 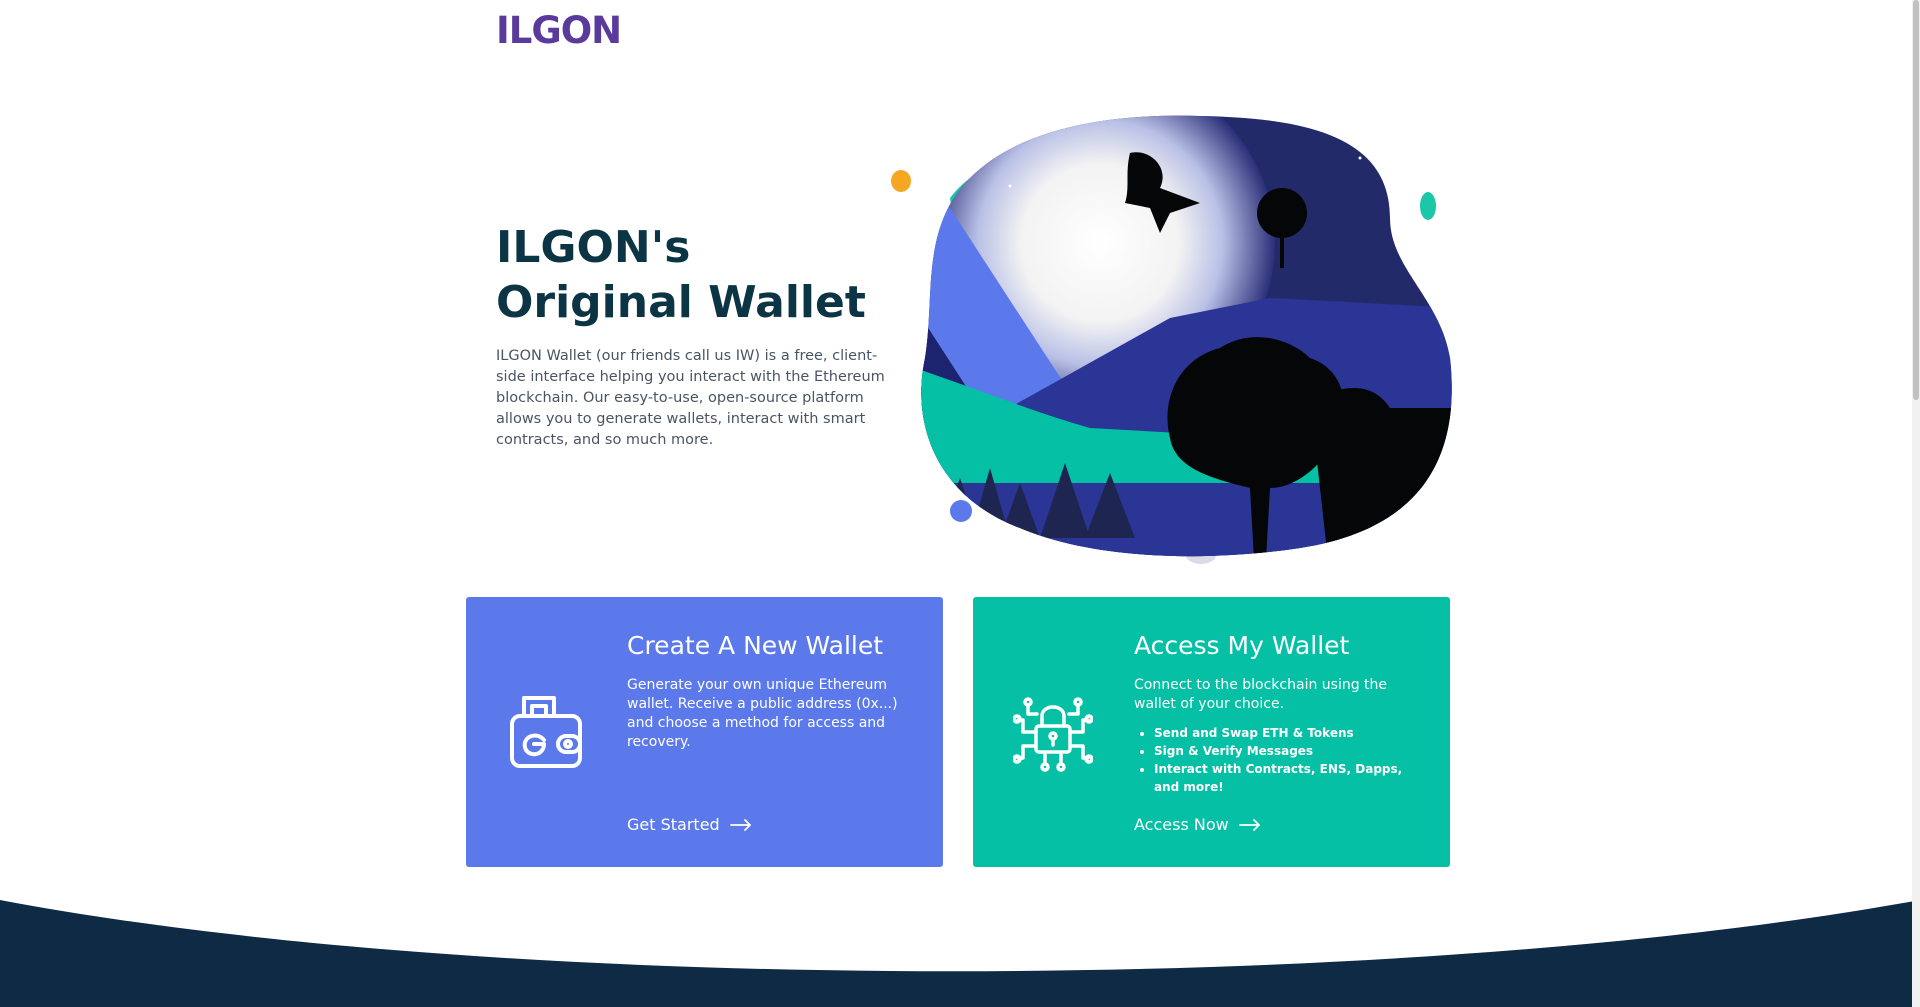 What do you see at coordinates (1242, 645) in the screenshot?
I see `access-wallet-title: Access My Wallet` at bounding box center [1242, 645].